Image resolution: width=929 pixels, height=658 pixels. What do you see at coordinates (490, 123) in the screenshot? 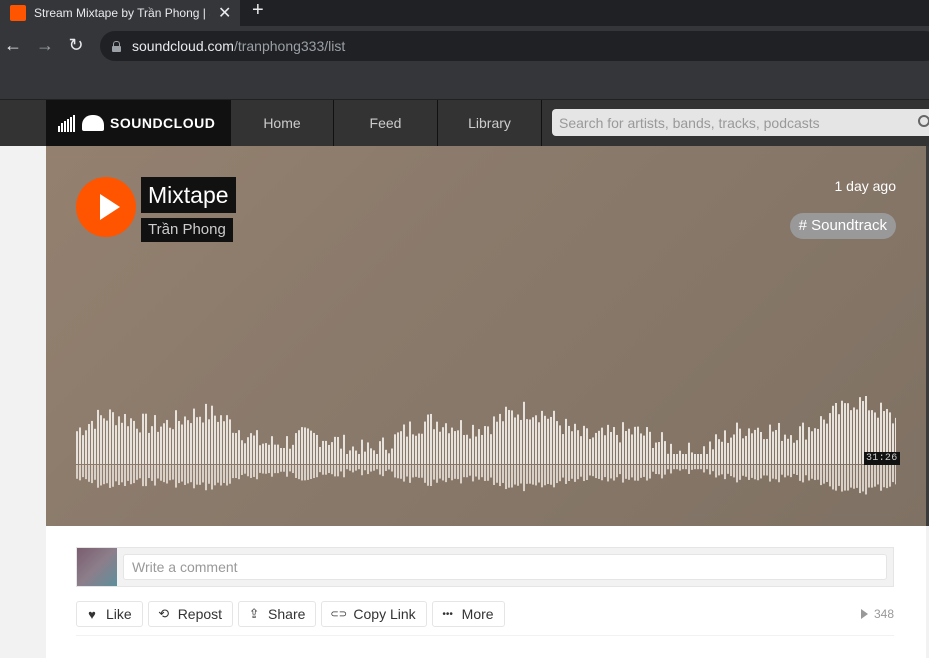
I see `nav-library: Library` at bounding box center [490, 123].